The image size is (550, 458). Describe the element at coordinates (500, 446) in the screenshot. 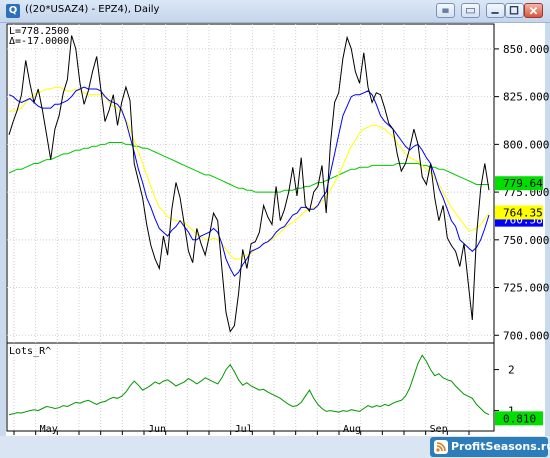

I see `brand-text: ProfitSeasons.ru` at that location.